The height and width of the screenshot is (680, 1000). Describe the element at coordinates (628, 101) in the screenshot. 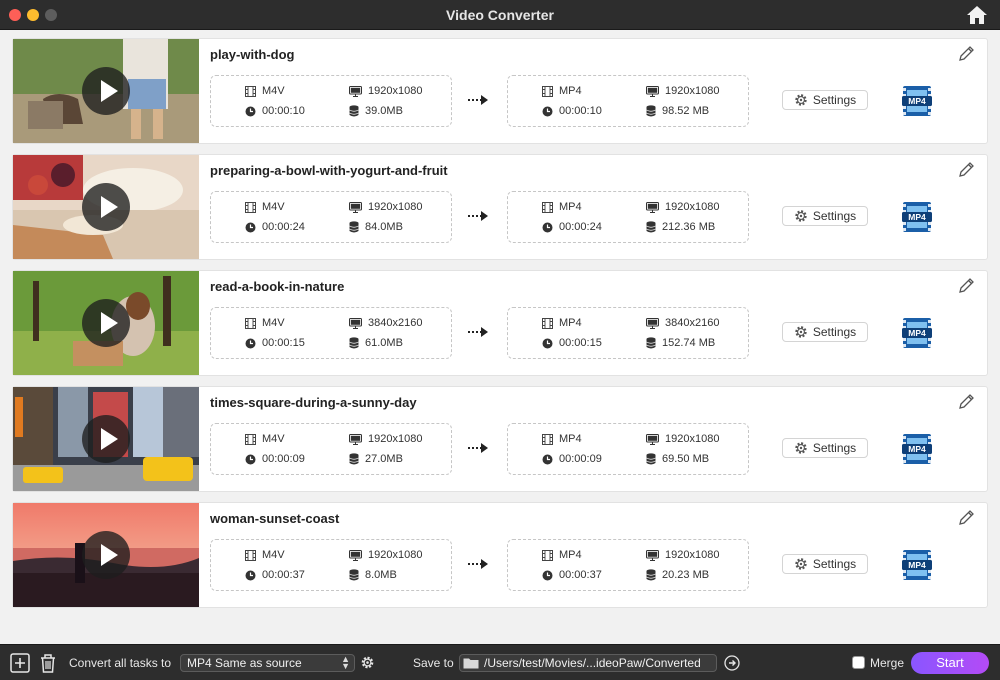

I see `output-info-box: MP4 00:00:10 1920x1080 98.52 MB` at that location.